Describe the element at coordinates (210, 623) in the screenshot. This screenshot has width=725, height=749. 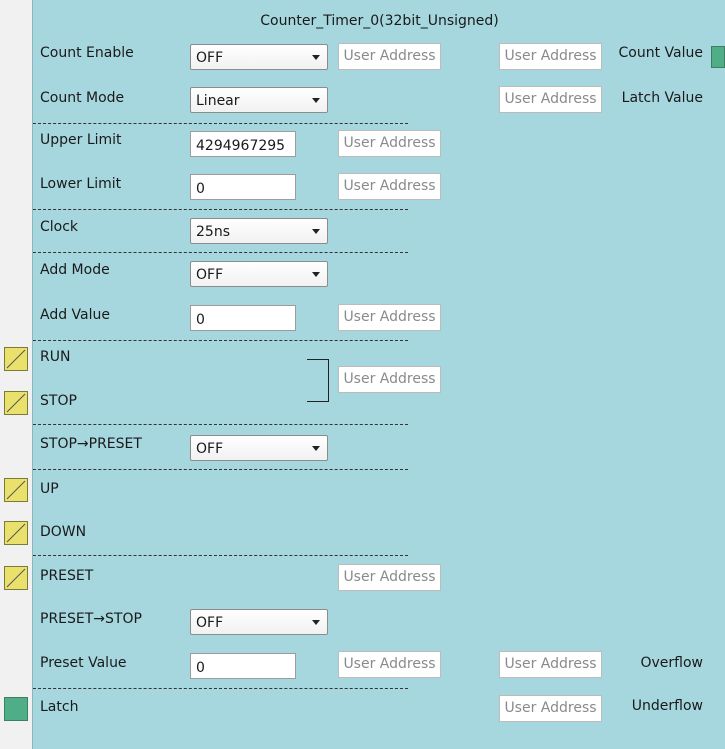
I see `preset-stop-value: OFF` at that location.